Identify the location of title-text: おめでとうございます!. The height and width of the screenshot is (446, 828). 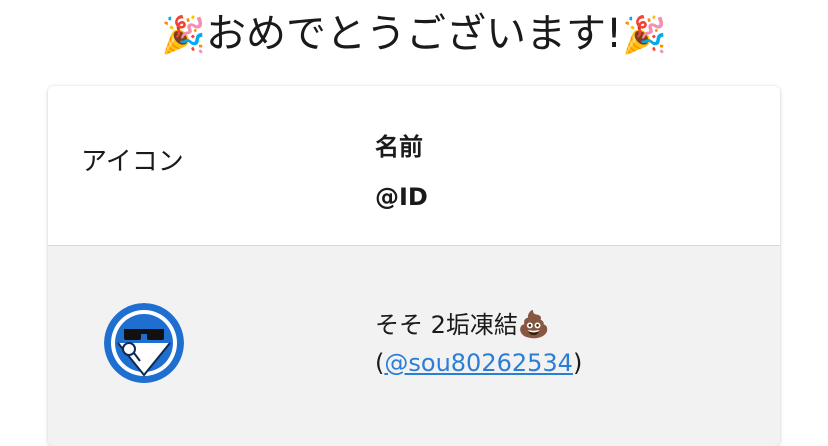
(414, 34).